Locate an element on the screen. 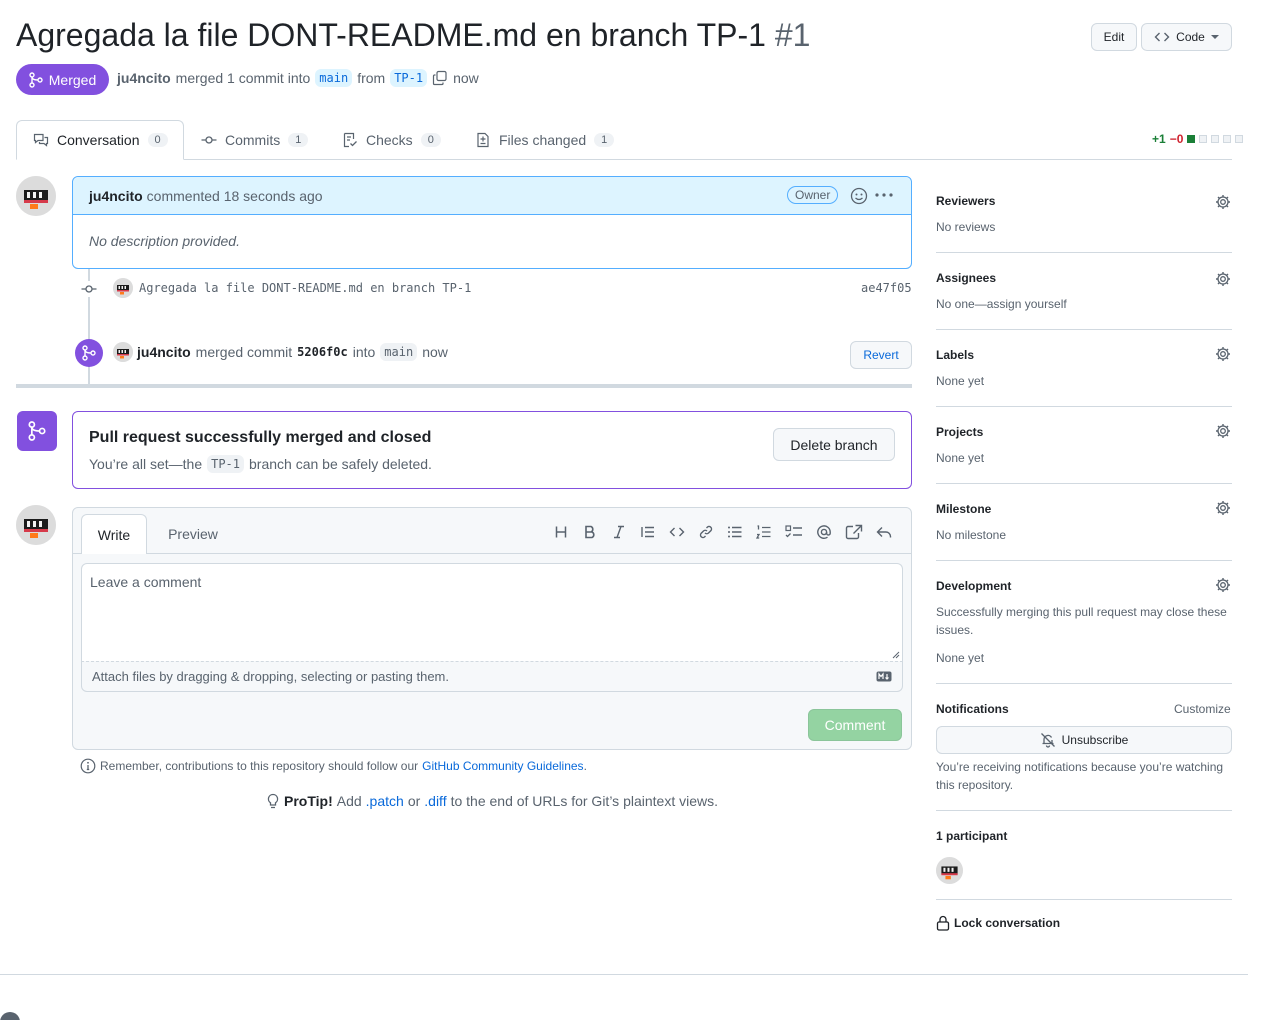  tab-checks: Checks 0 is located at coordinates (391, 140).